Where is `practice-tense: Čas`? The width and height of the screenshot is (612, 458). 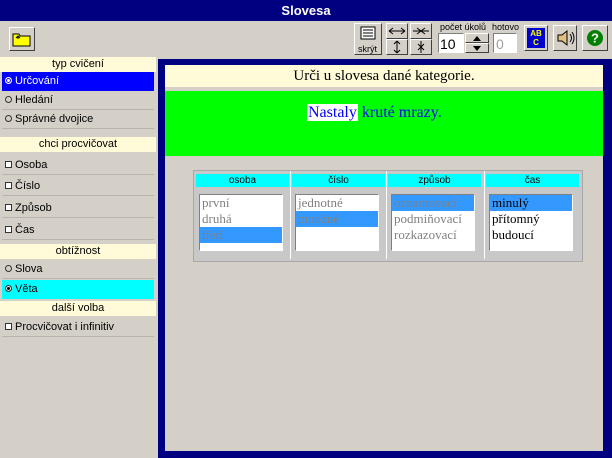
practice-tense: Čas is located at coordinates (78, 230).